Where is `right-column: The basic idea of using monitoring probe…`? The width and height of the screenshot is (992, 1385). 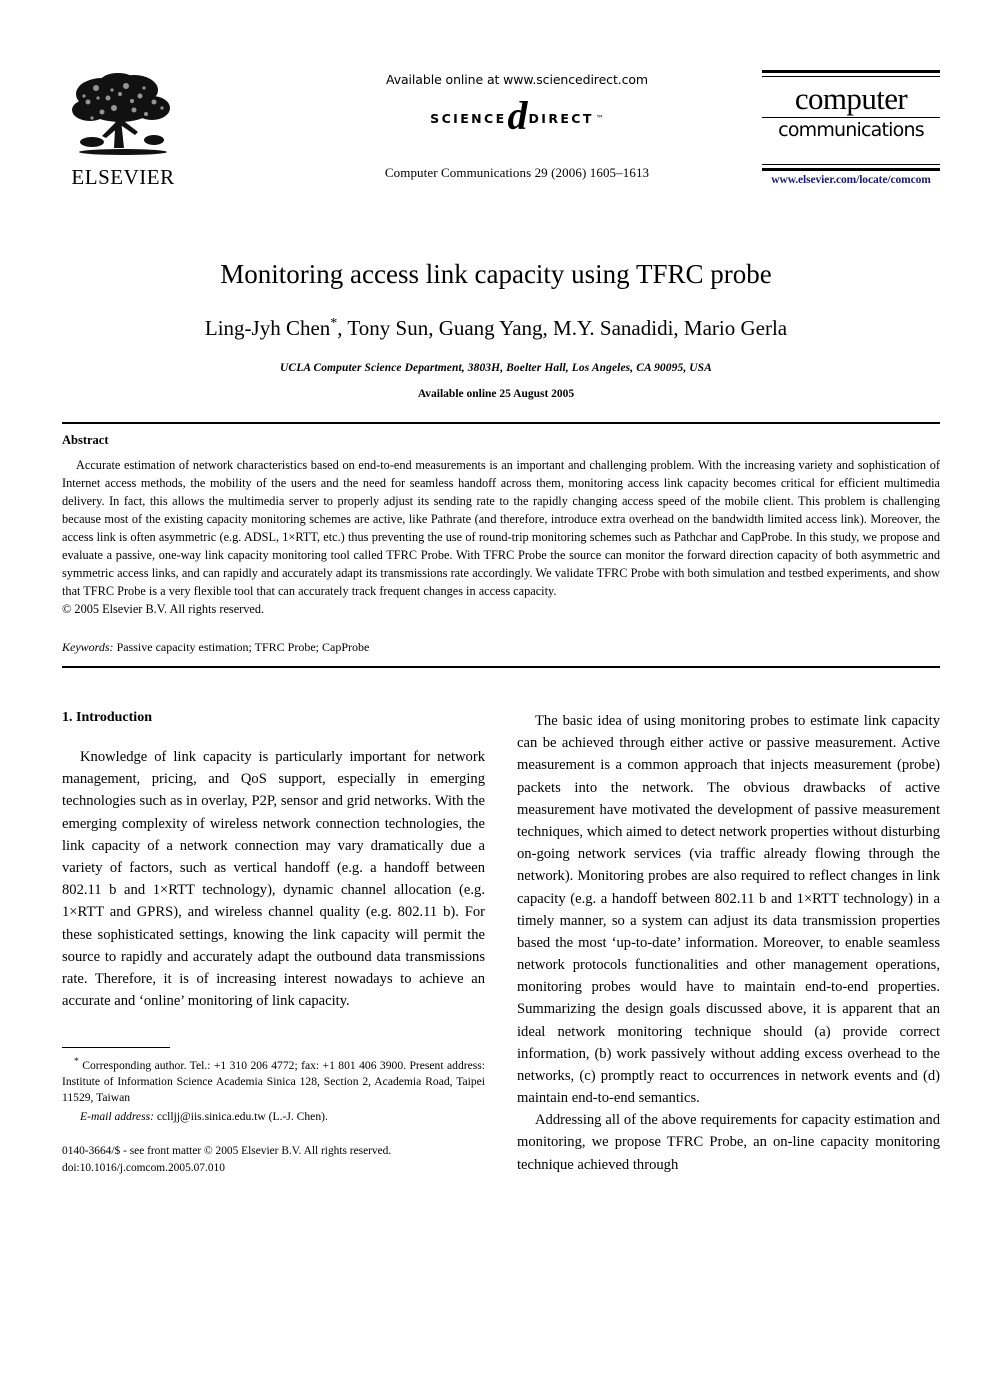
right-column: The basic idea of using monitoring probe… is located at coordinates (728, 943).